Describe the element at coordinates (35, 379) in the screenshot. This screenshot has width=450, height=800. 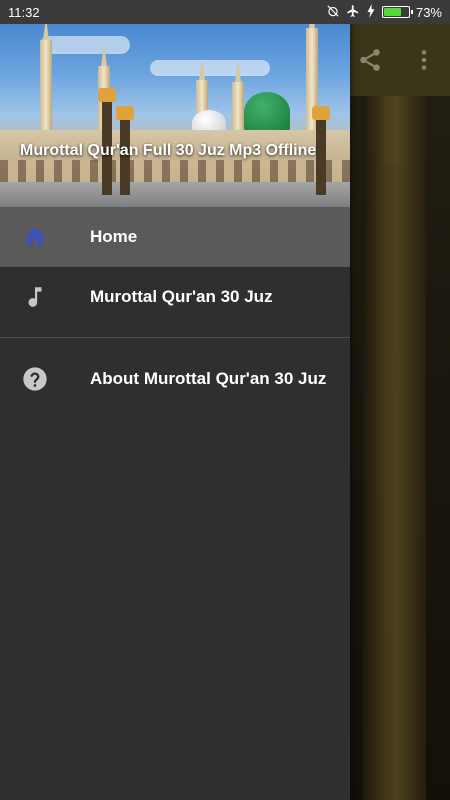
I see `help-circle-icon` at that location.